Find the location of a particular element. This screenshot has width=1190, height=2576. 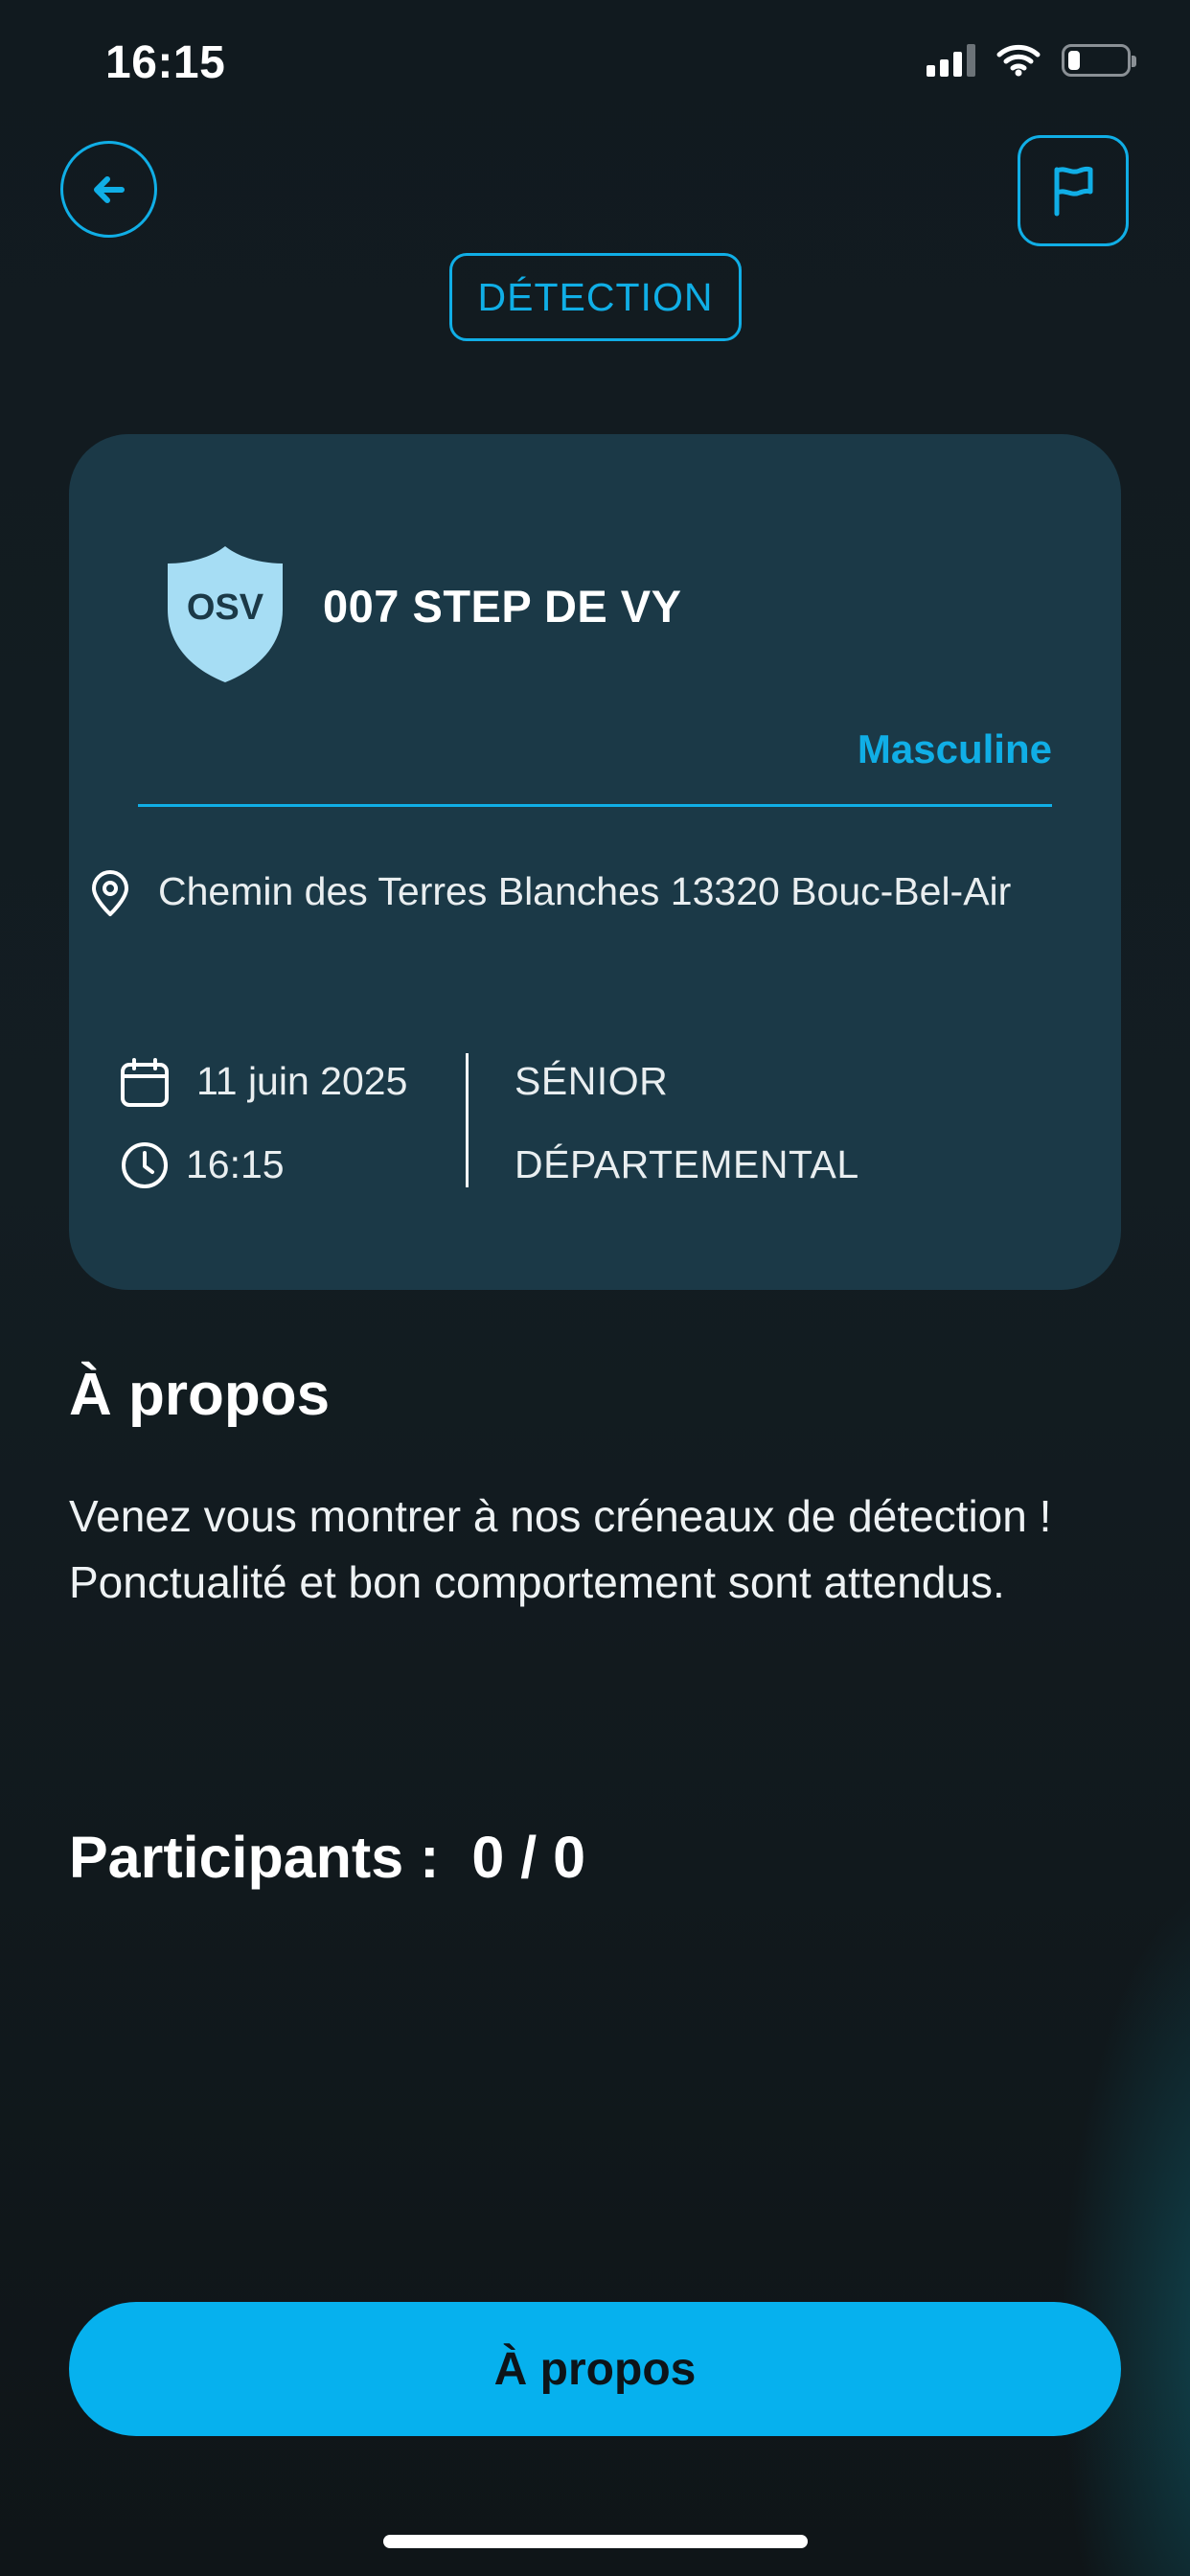

location-pin-icon is located at coordinates (110, 893).